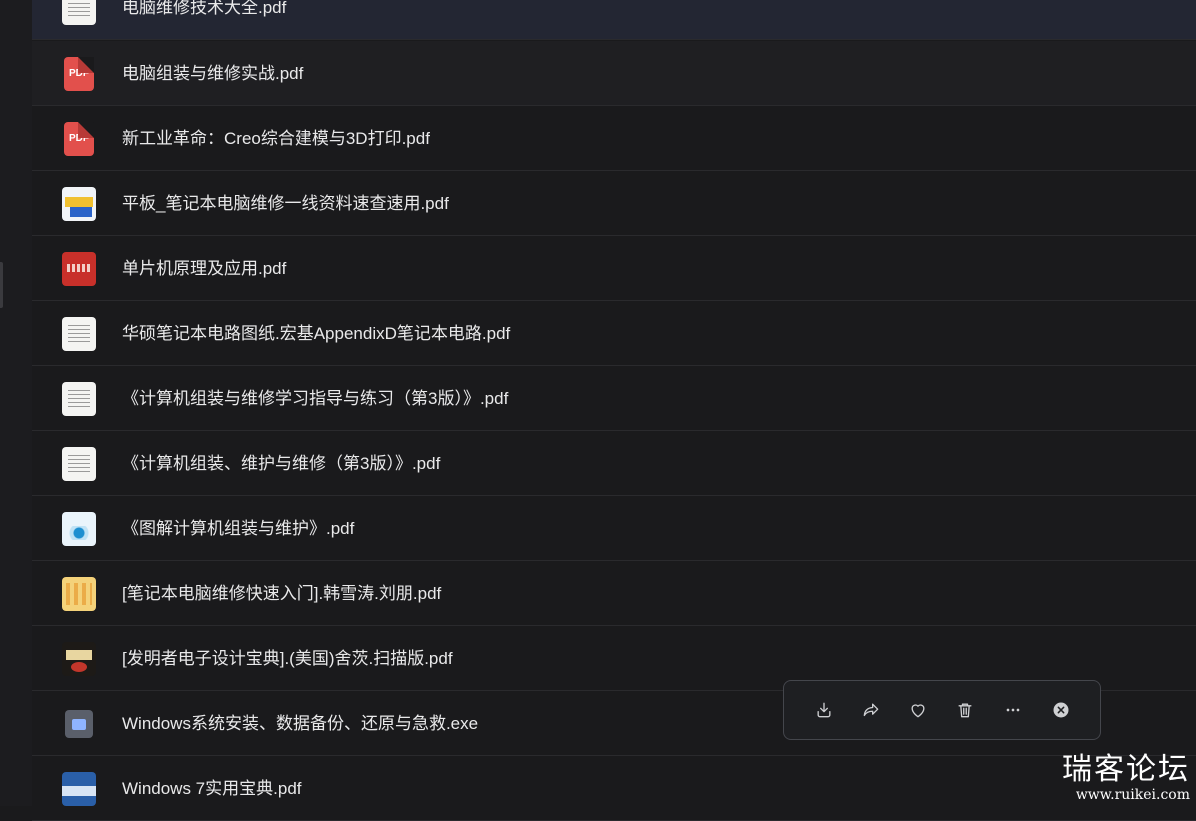 The width and height of the screenshot is (1196, 821). What do you see at coordinates (276, 138) in the screenshot?
I see `file-name: 新工业革命：Creo综合建模与3D打印.pdf` at bounding box center [276, 138].